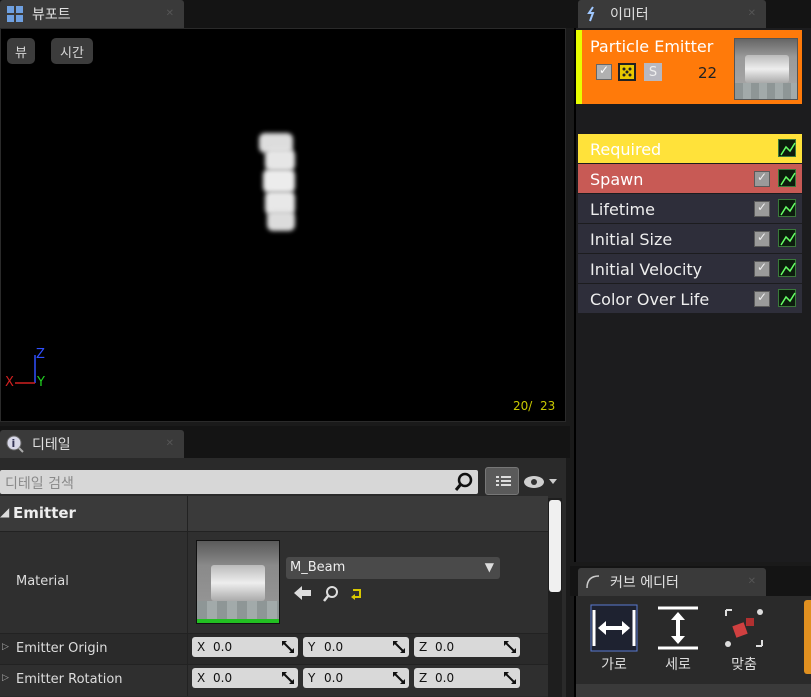 The image size is (811, 697). I want to click on render-mode-icon, so click(627, 72).